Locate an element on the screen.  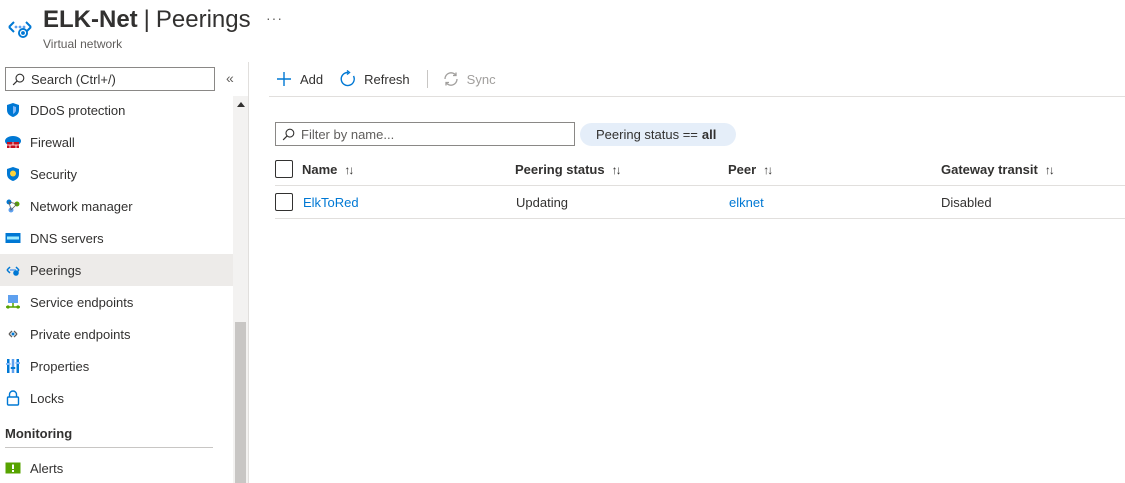
filter-pill-label: Peering status == is located at coordinates (647, 134).